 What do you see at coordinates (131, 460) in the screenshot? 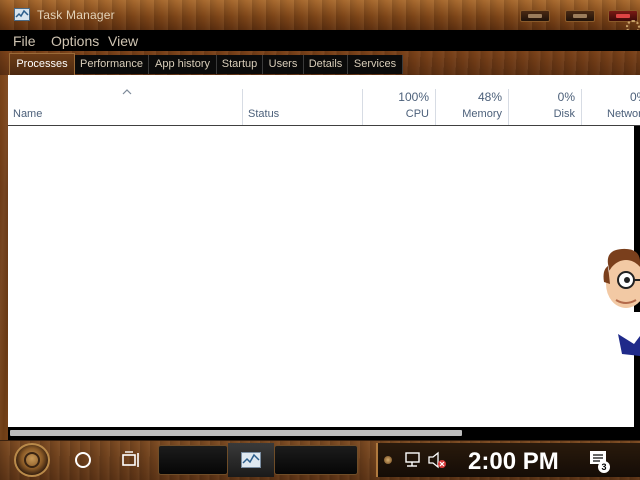
I see `task-view-icon` at bounding box center [131, 460].